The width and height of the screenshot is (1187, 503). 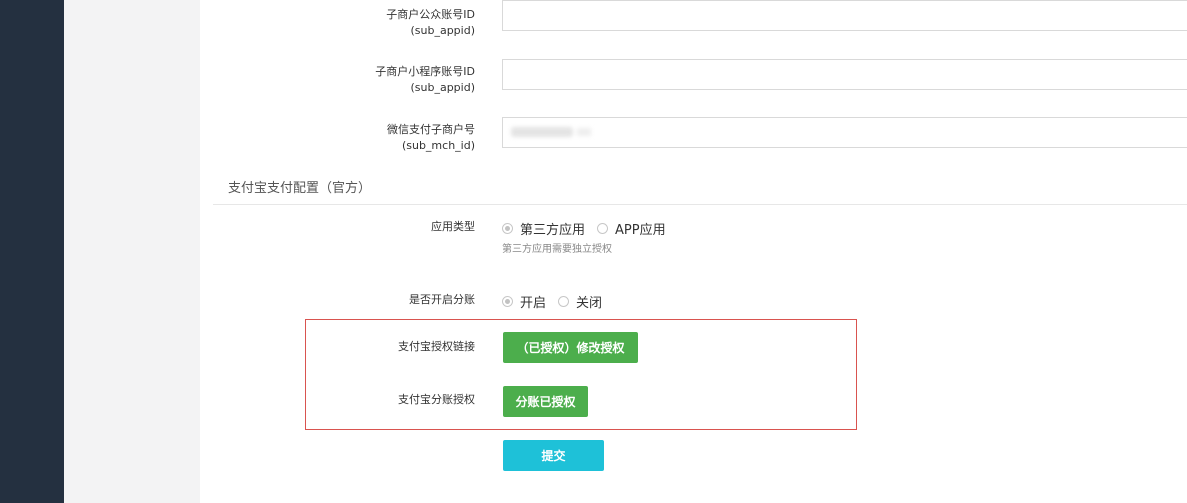 I want to click on app-type-option-third-party: 第三方应用, so click(x=552, y=228).